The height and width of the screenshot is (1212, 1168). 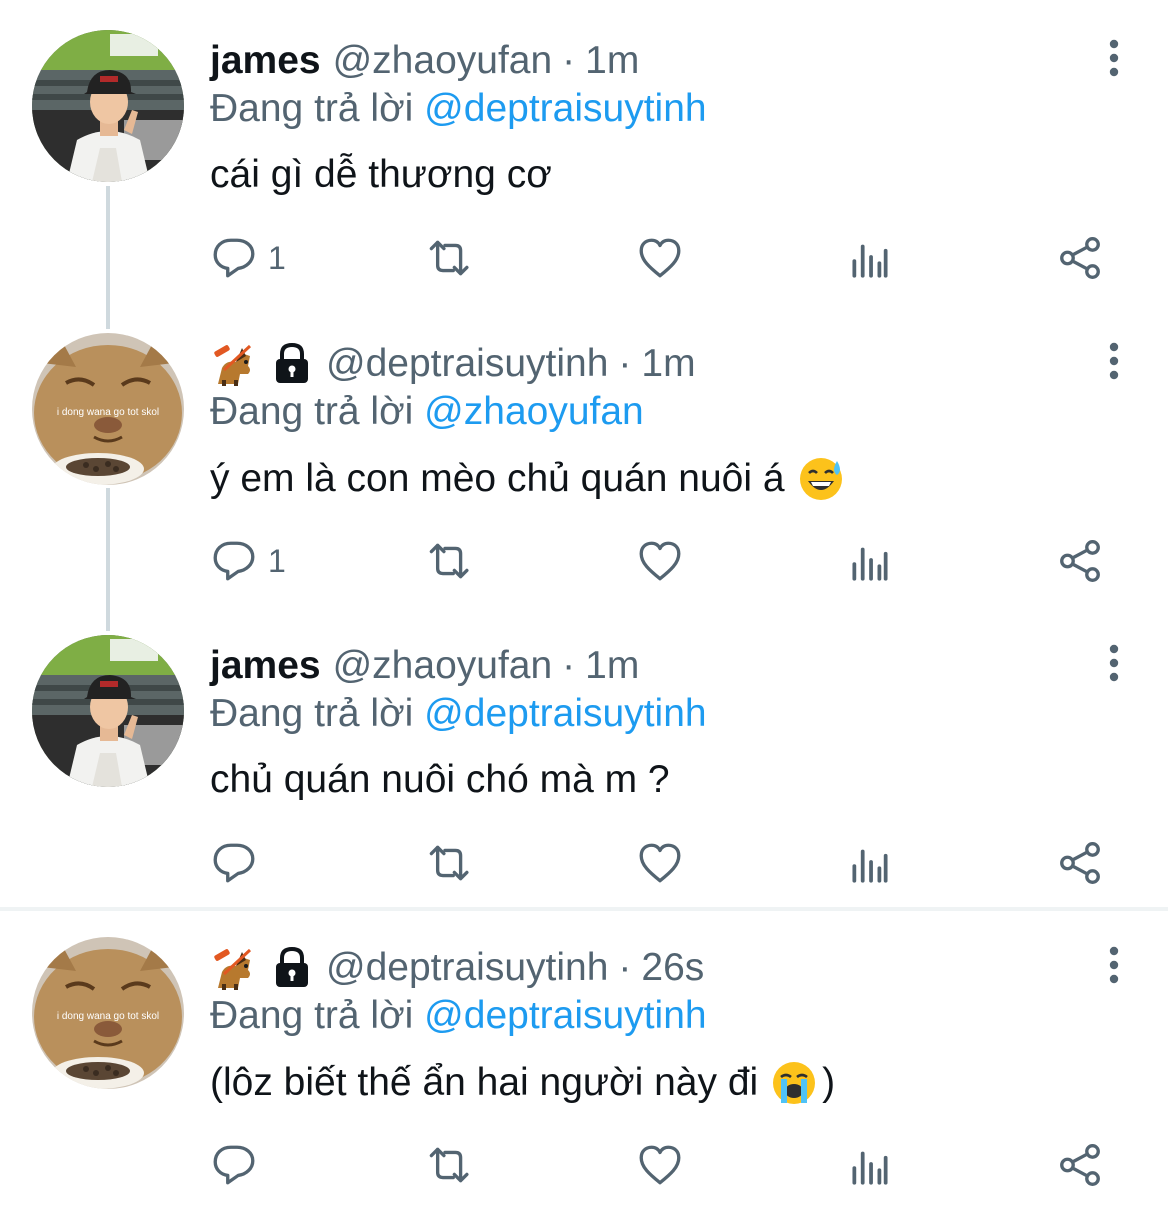 I want to click on reply-mention-link: @zhaoyufan, so click(x=534, y=411).